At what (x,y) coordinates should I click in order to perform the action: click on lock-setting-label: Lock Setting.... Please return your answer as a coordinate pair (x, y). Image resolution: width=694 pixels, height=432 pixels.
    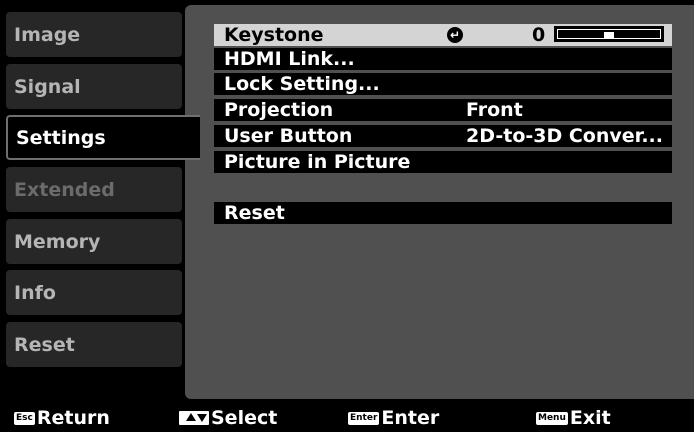
    Looking at the image, I should click on (302, 84).